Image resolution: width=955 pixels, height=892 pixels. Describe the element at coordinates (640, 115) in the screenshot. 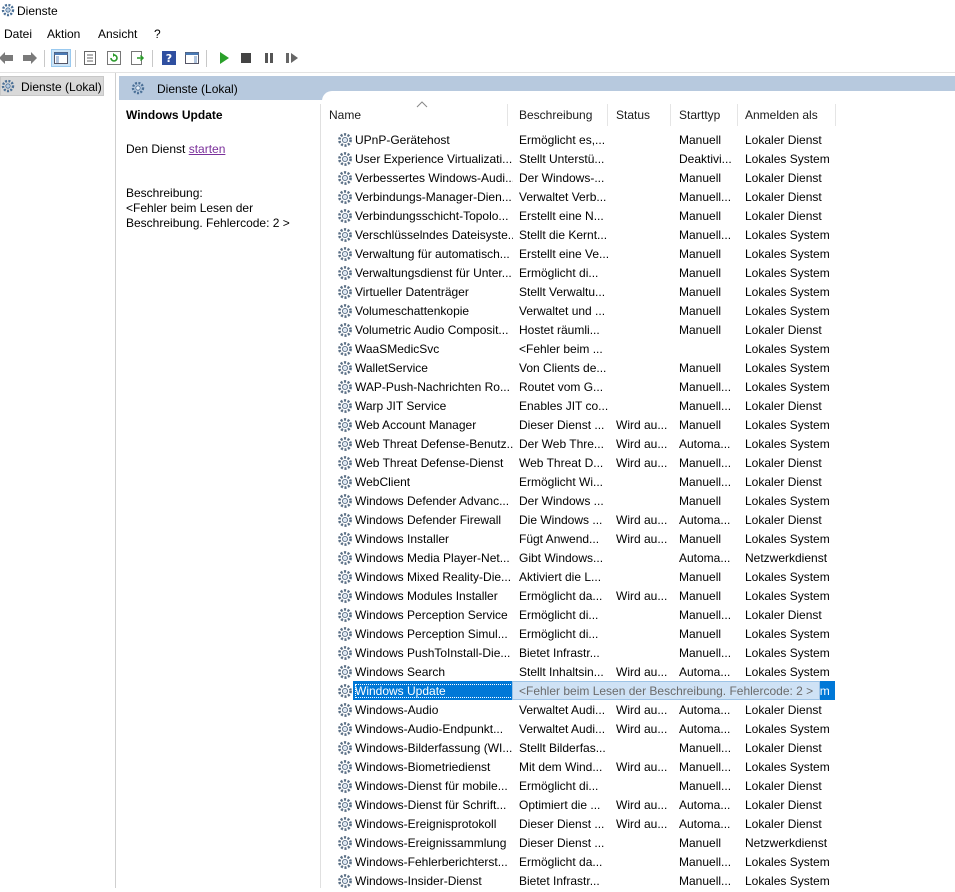

I see `column-header-status: Status` at that location.